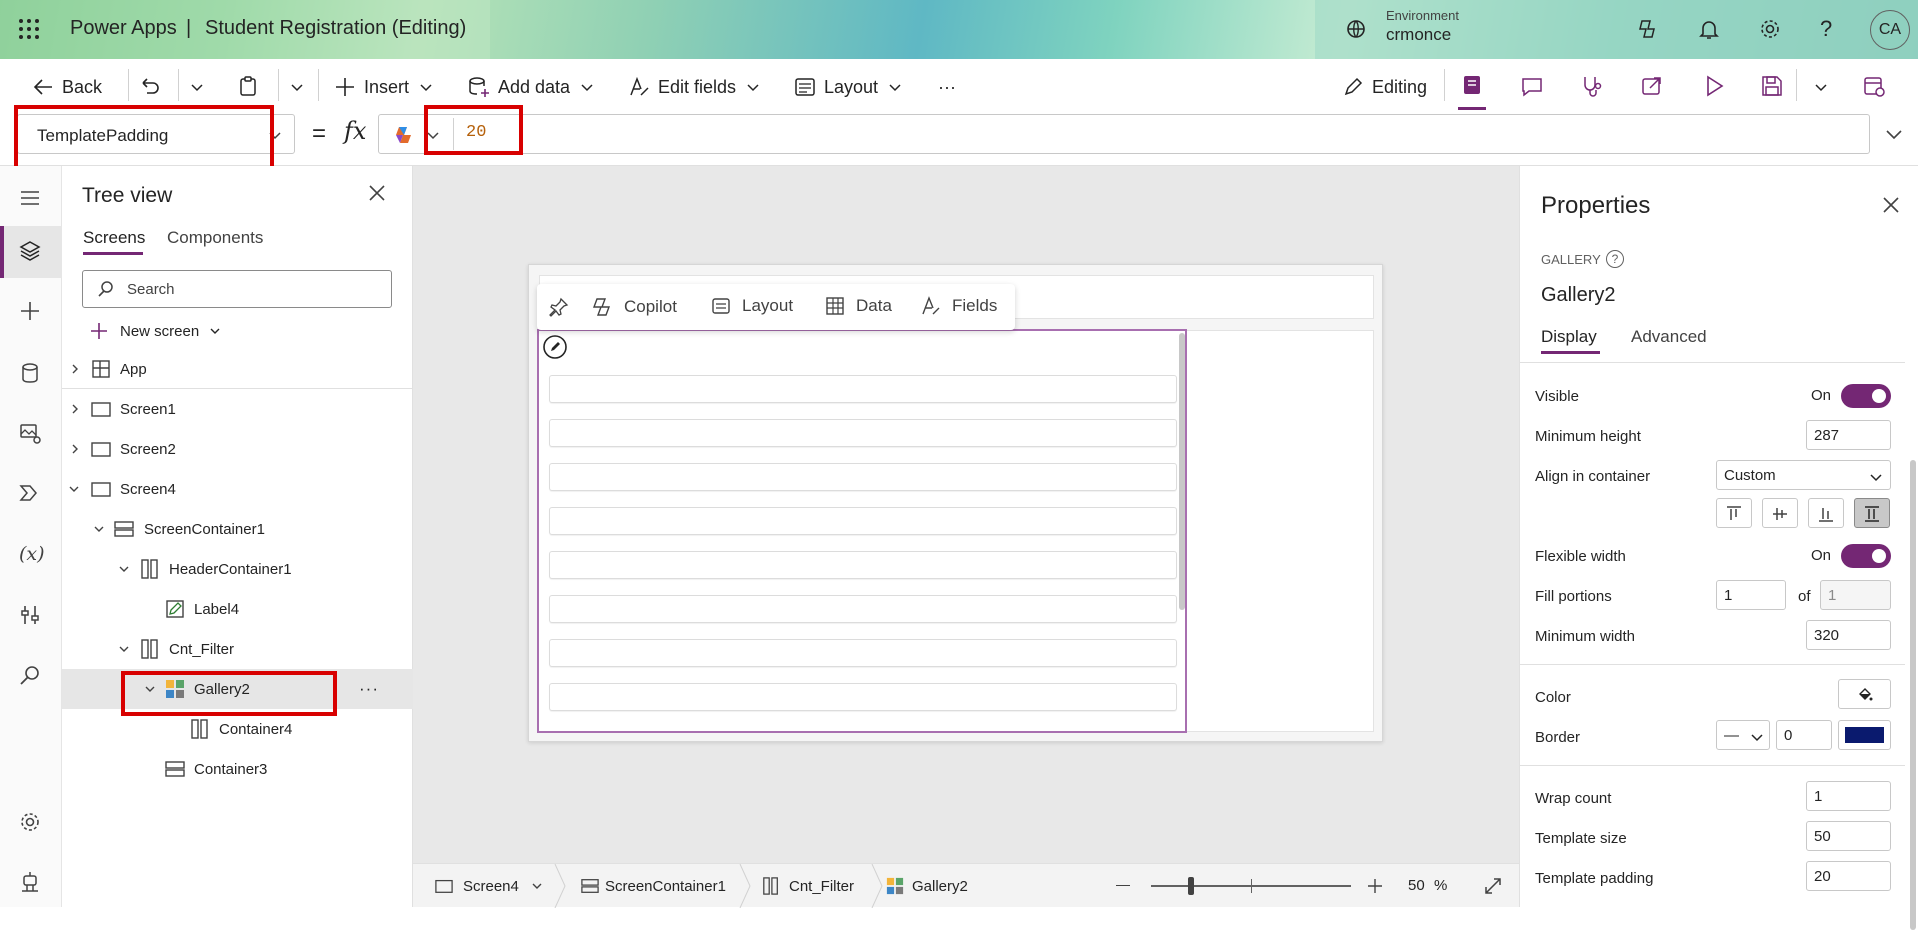 The width and height of the screenshot is (1918, 930). What do you see at coordinates (31, 434) in the screenshot?
I see `media-nav-icon` at bounding box center [31, 434].